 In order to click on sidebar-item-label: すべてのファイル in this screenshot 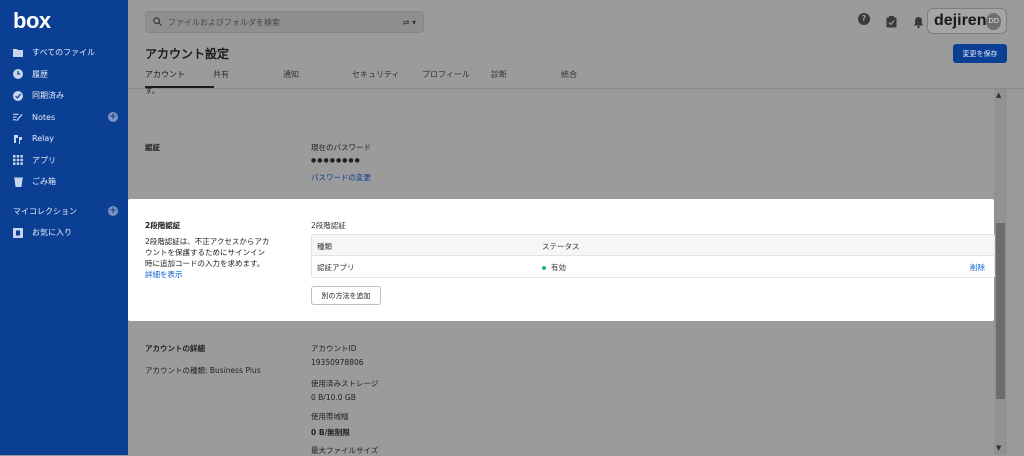, I will do `click(64, 53)`.